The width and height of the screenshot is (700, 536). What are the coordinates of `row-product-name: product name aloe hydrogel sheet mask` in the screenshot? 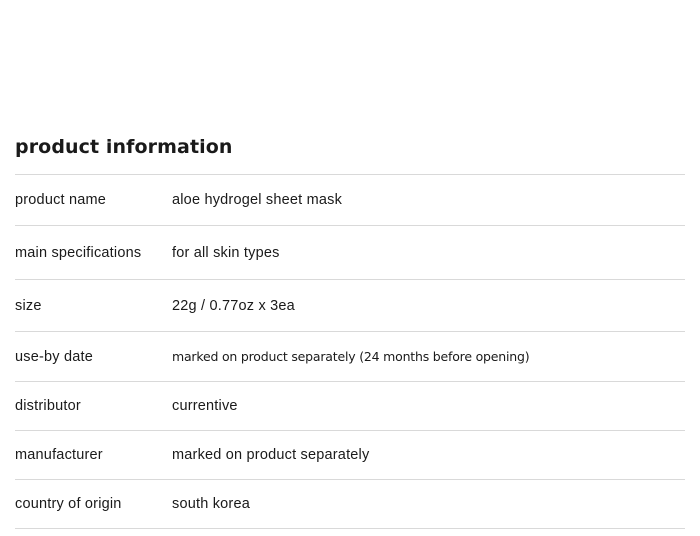 It's located at (350, 200).